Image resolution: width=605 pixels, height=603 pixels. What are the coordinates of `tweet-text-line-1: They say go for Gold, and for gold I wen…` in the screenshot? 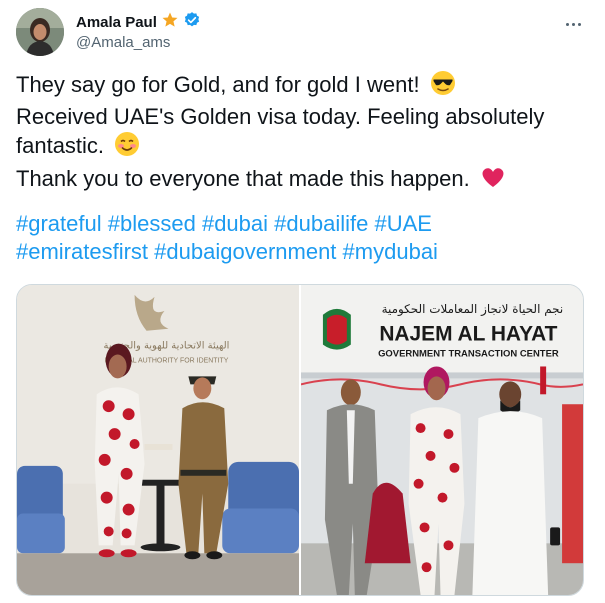 It's located at (303, 86).